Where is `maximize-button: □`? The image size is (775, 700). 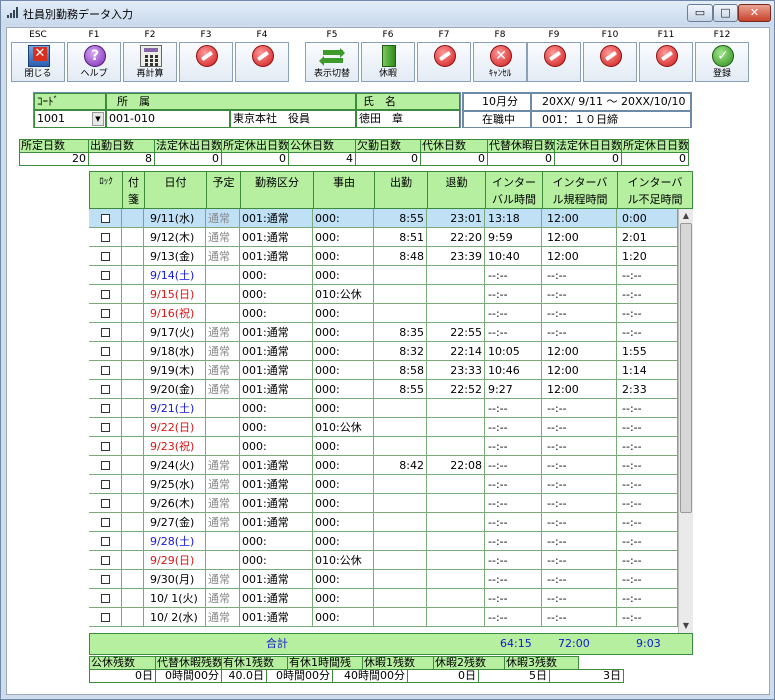
maximize-button: □ is located at coordinates (725, 13).